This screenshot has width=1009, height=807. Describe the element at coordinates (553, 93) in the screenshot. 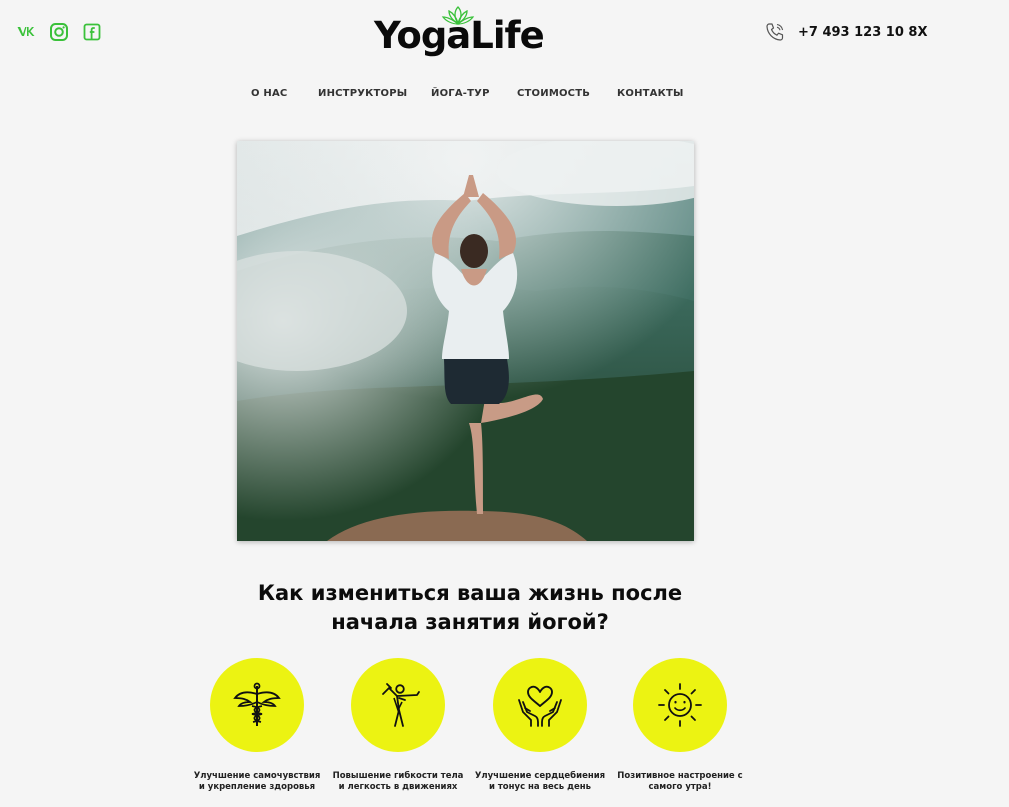

I see `nav-item-pricing: СТОИМОСТЬ` at that location.